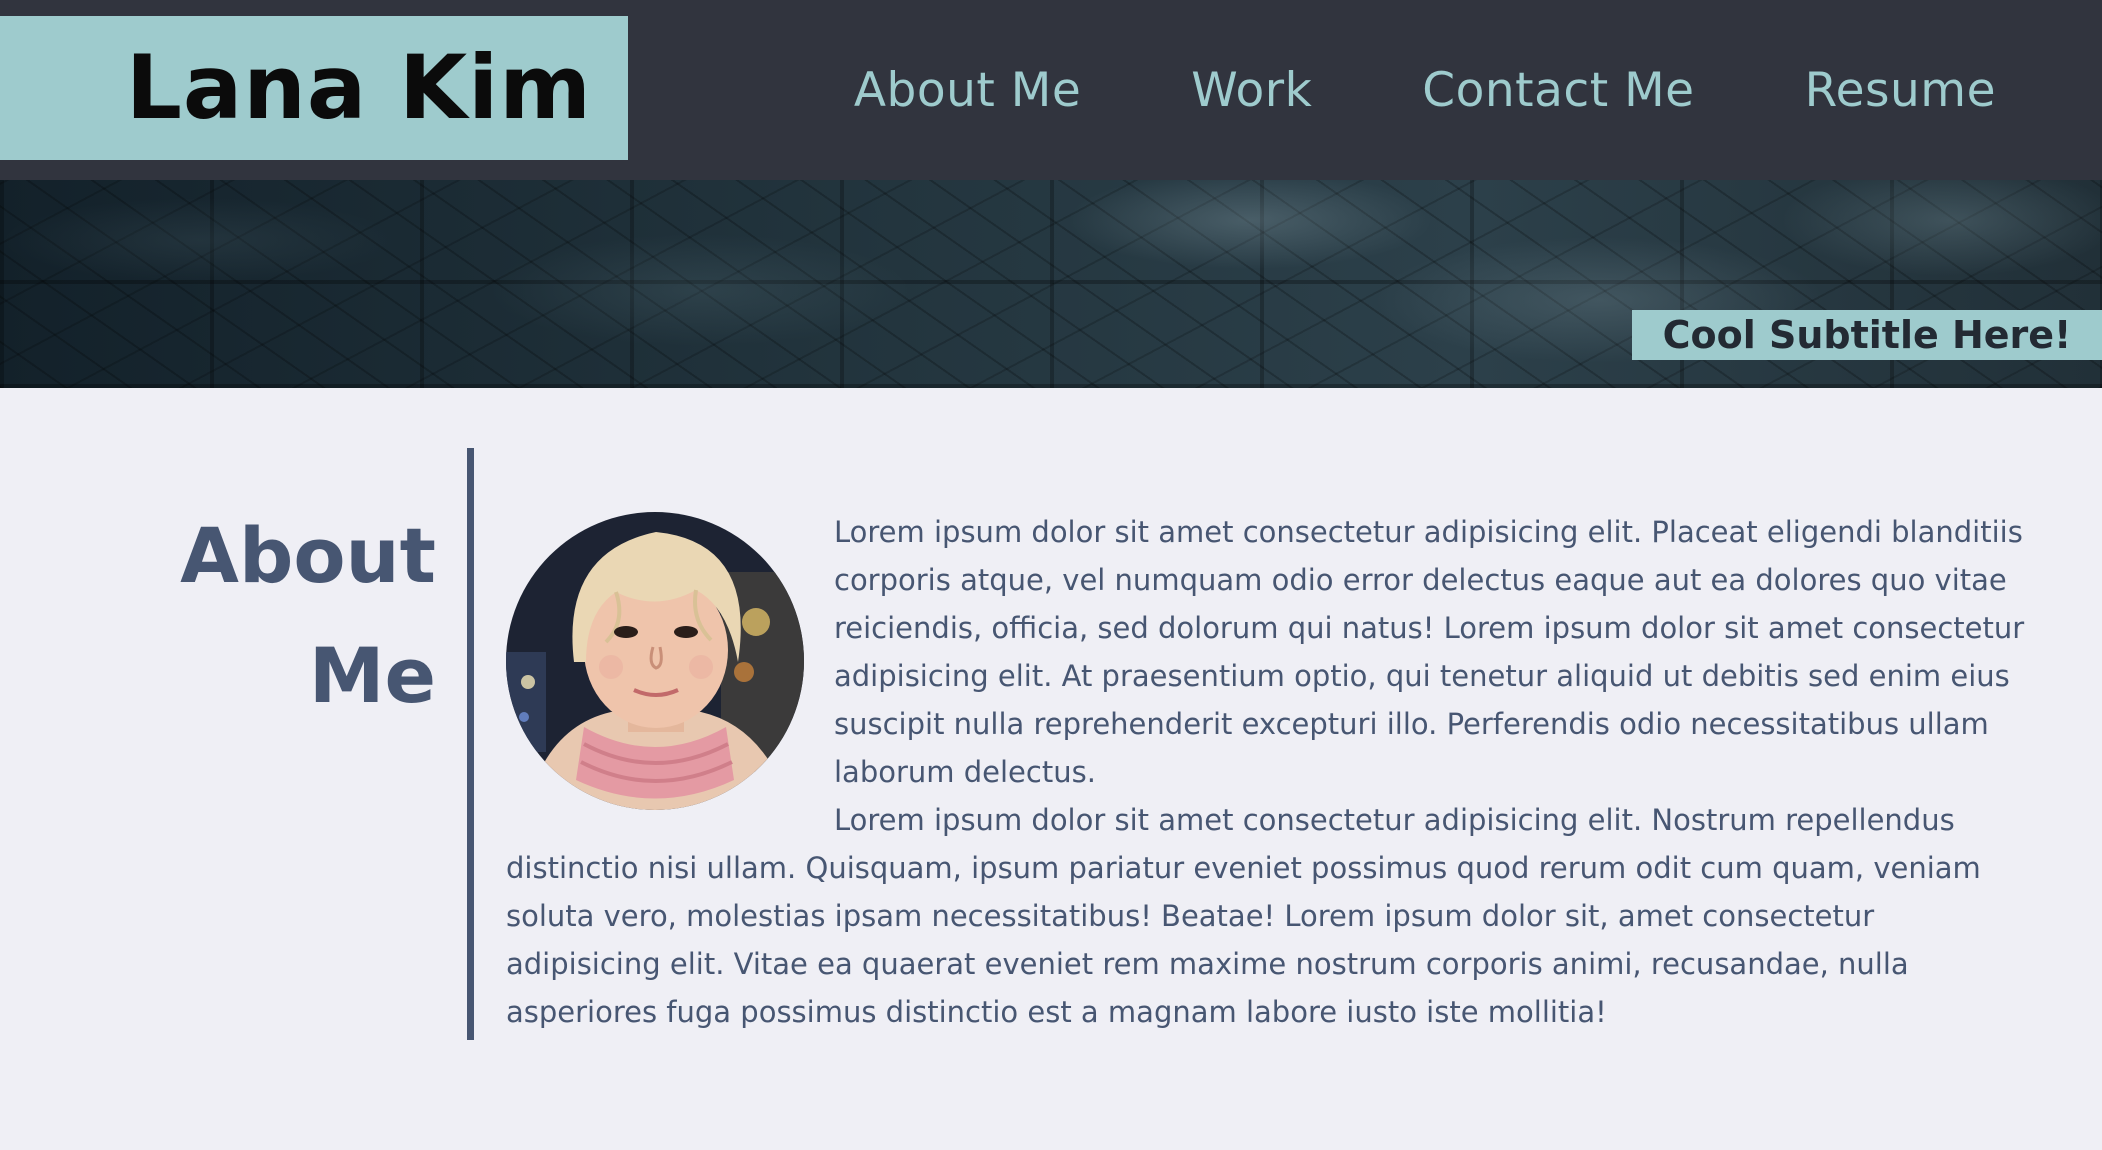  What do you see at coordinates (1558, 90) in the screenshot?
I see `nav-link-contact-me: Contact Me` at bounding box center [1558, 90].